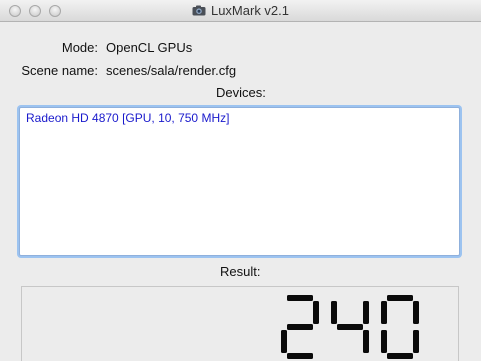 The width and height of the screenshot is (481, 361). I want to click on result-lcd-display: 240, so click(350, 327).